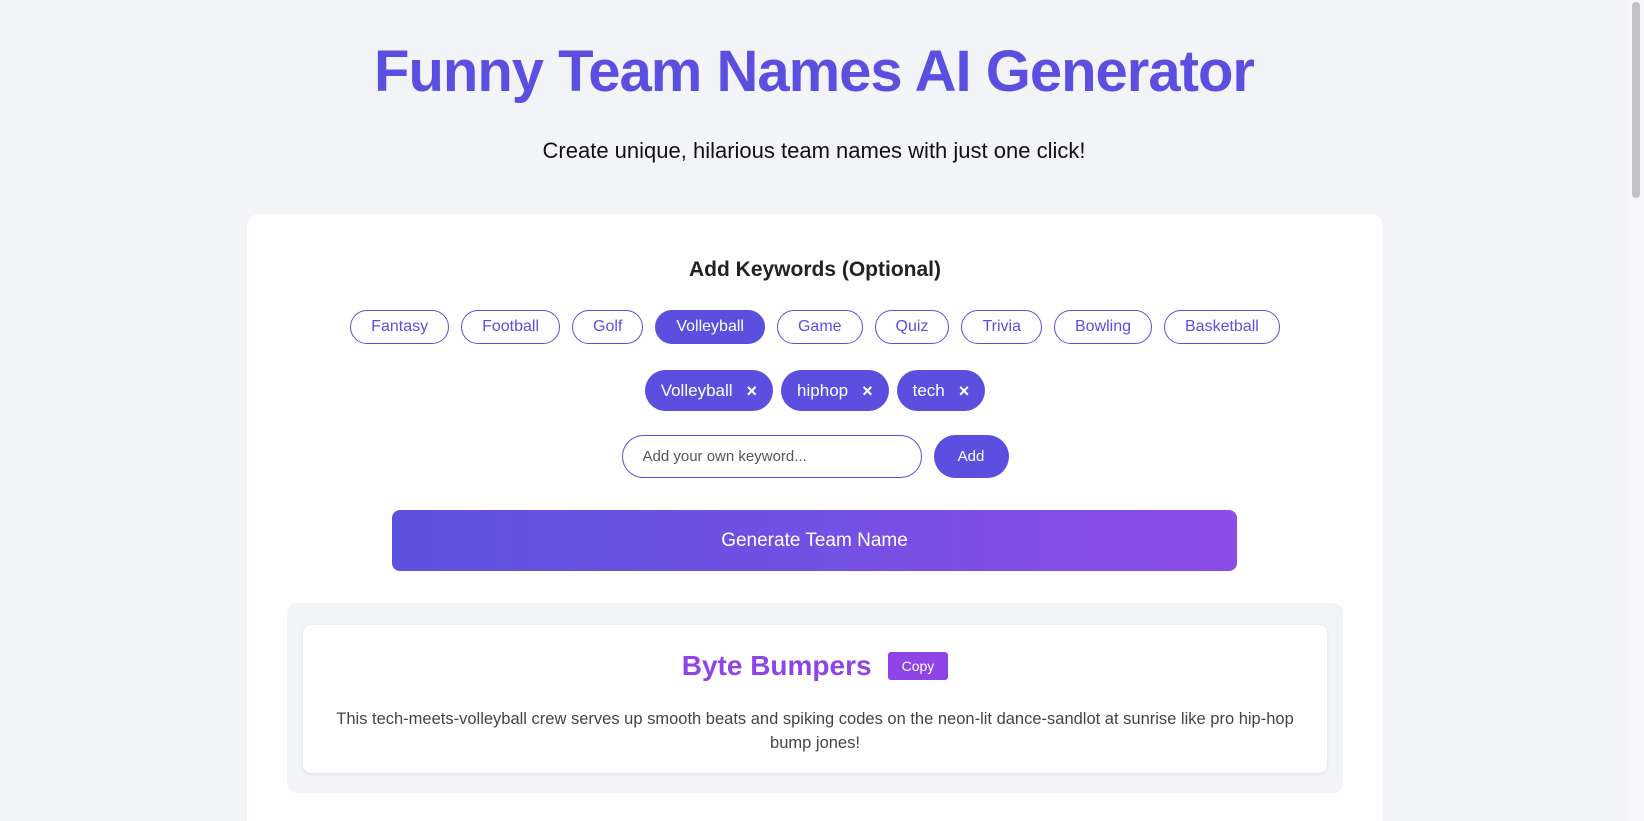  What do you see at coordinates (912, 327) in the screenshot?
I see `keyword-chip-quiz: Quiz` at bounding box center [912, 327].